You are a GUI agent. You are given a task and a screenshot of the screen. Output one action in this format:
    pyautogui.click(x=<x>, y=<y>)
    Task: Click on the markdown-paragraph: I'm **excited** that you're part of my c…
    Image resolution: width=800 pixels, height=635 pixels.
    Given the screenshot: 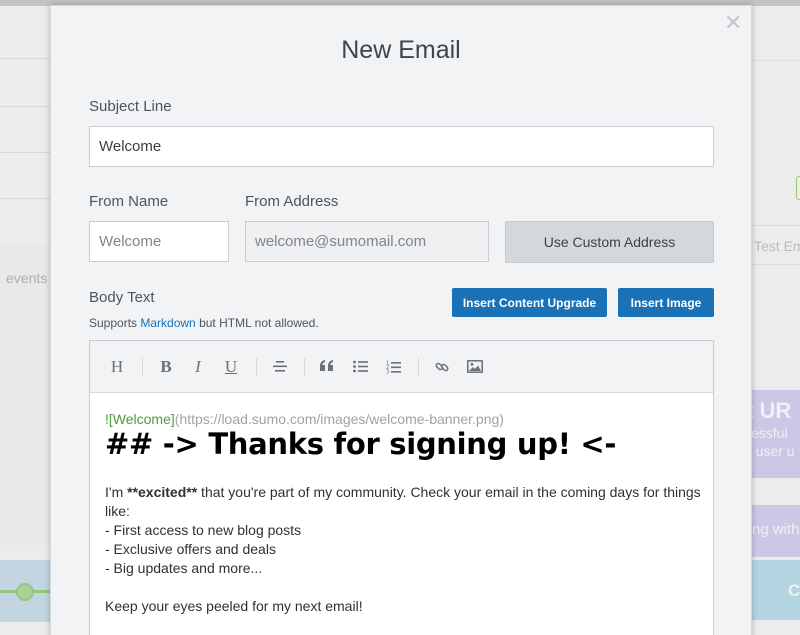 What is the action you would take?
    pyautogui.click(x=405, y=502)
    